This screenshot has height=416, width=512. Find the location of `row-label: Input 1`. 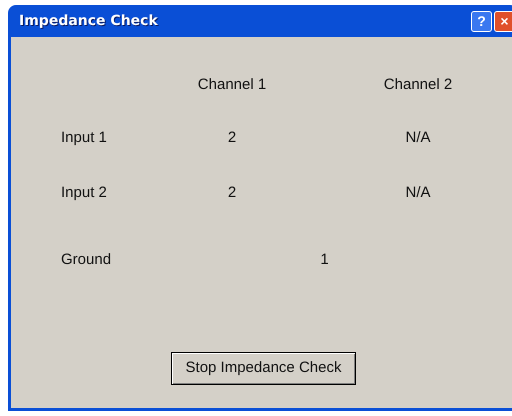

row-label: Input 1 is located at coordinates (84, 138).